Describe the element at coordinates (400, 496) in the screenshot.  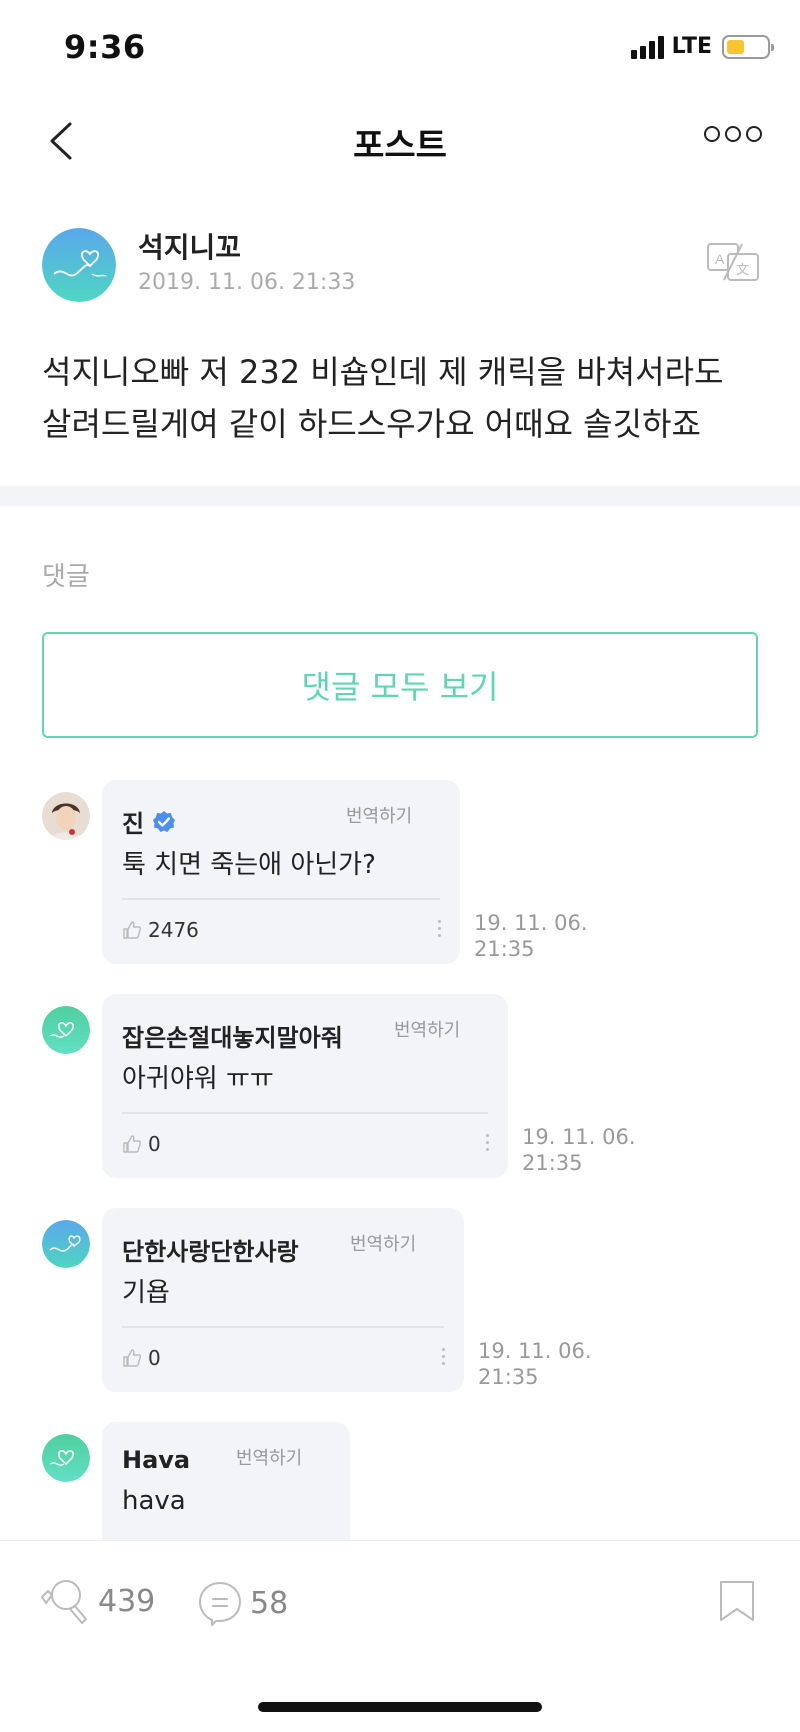
I see `section-divider` at that location.